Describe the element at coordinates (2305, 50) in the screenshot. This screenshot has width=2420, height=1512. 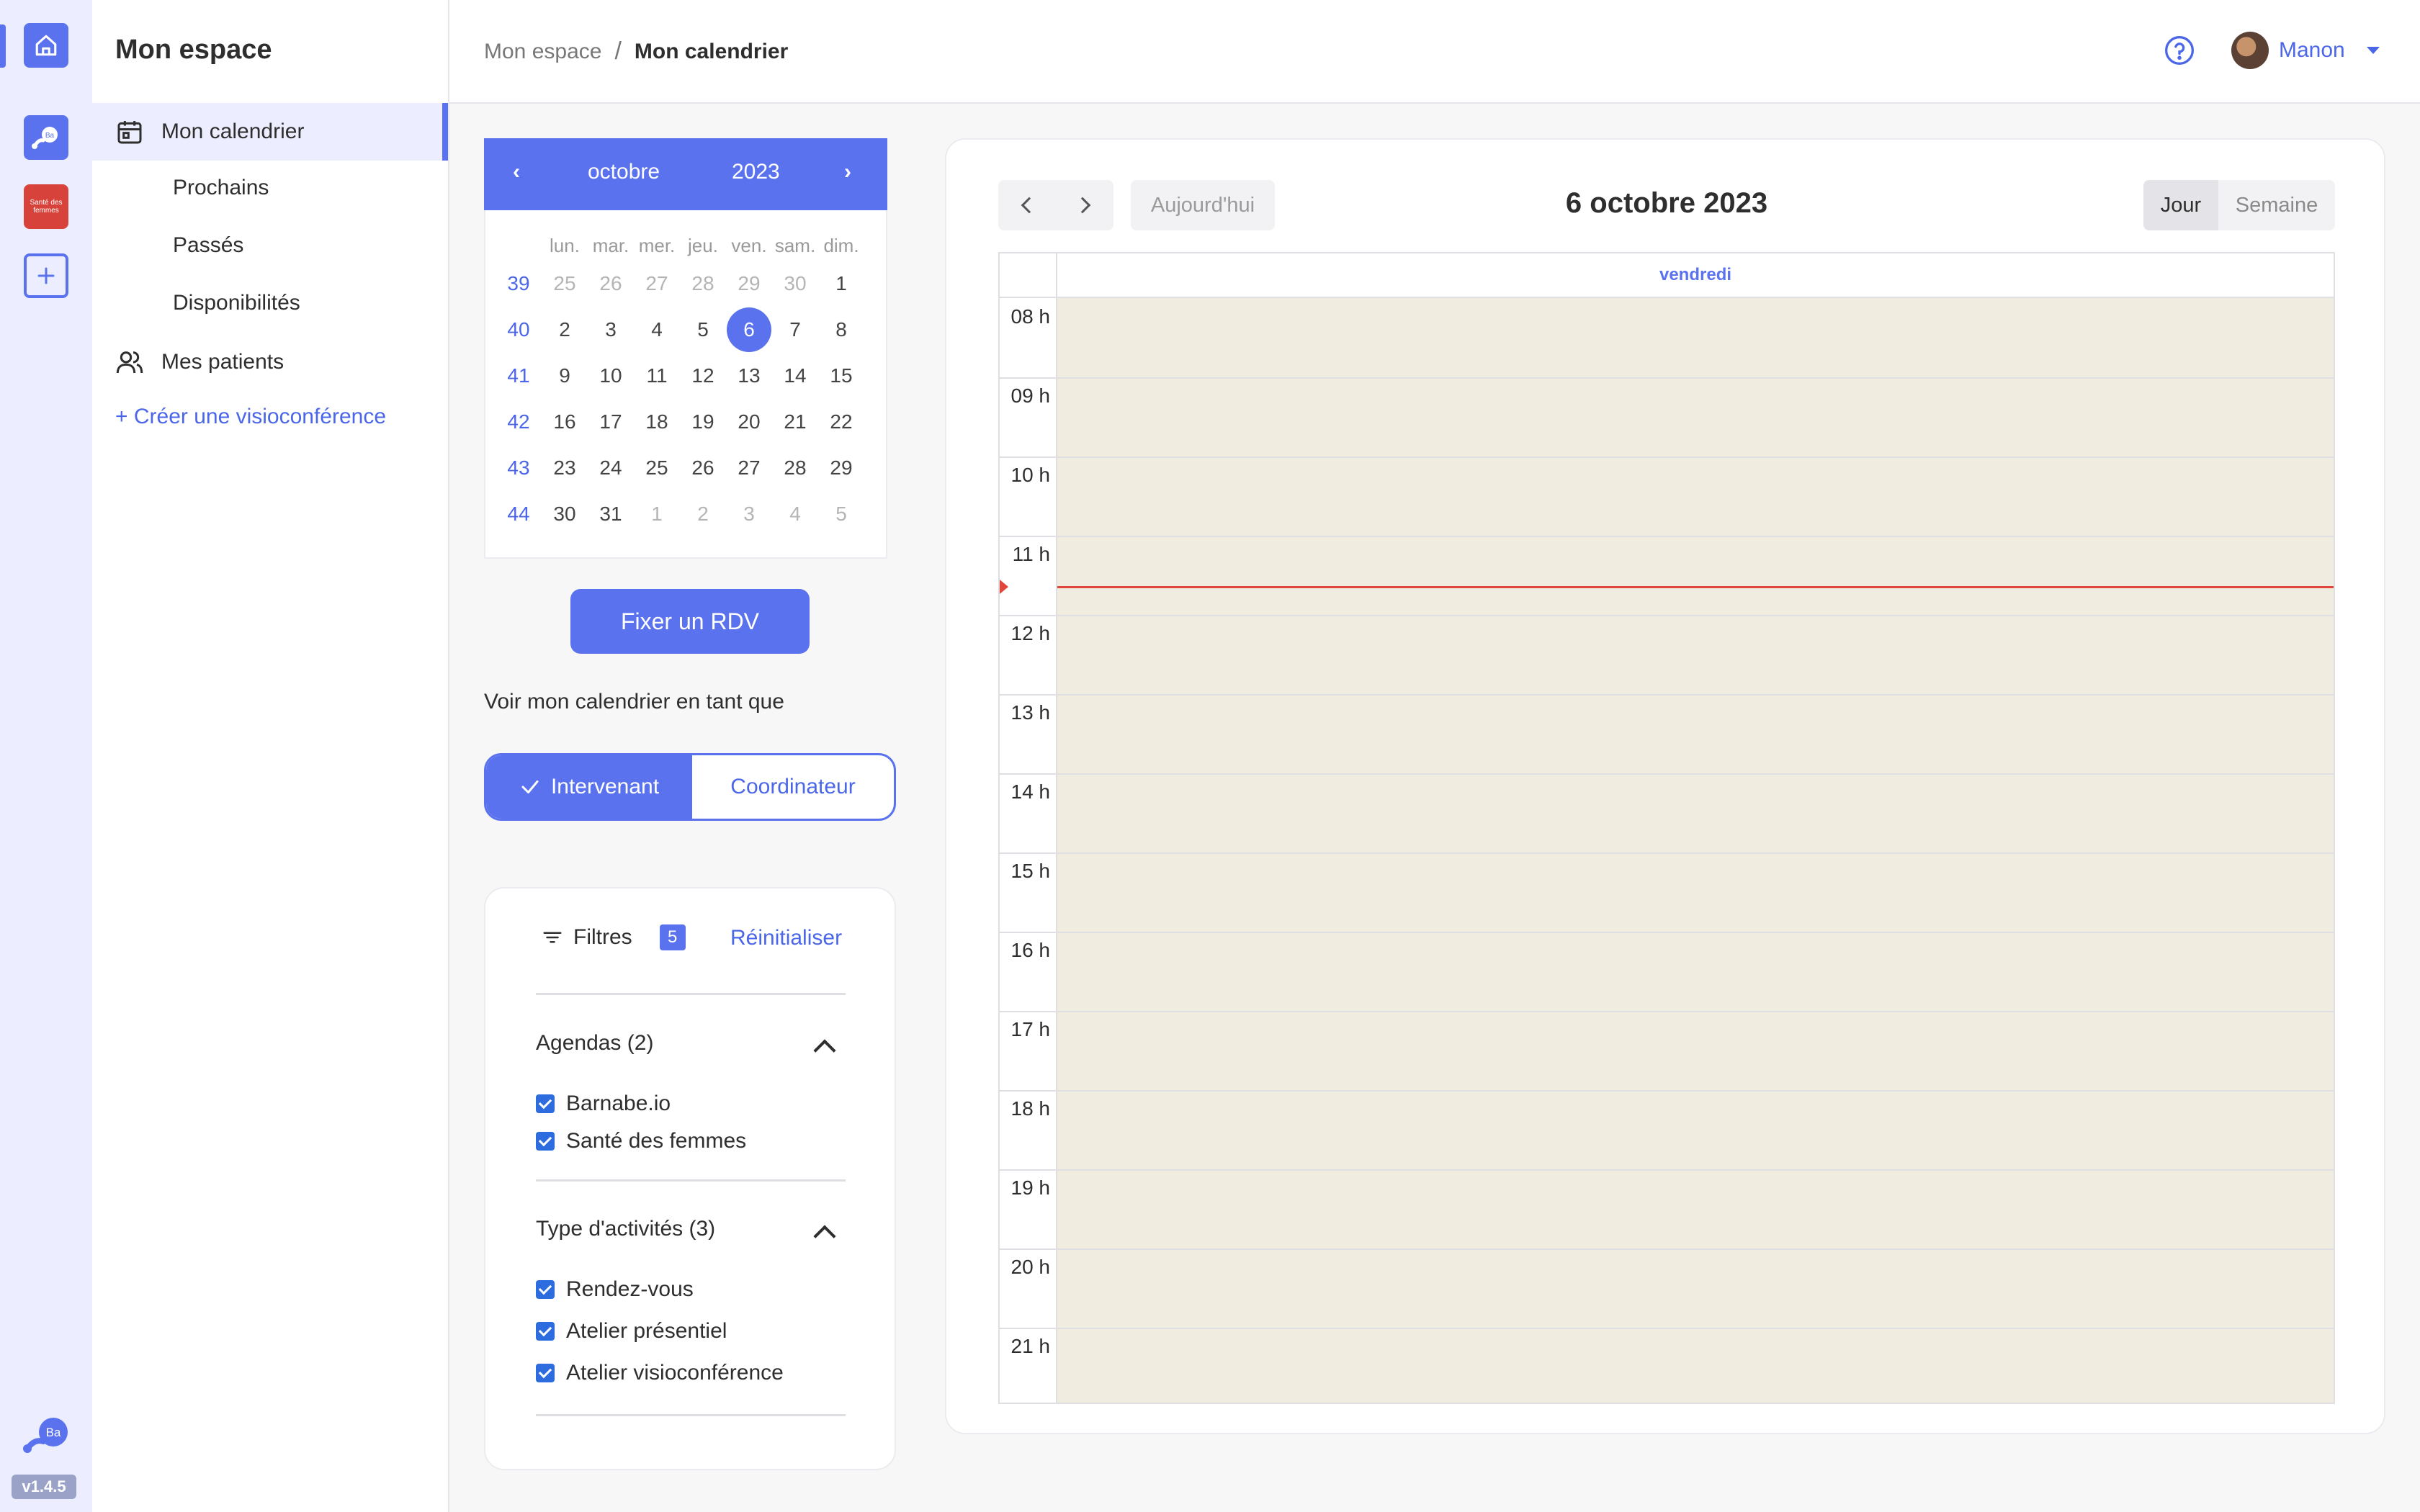
I see `user-menu: Manon` at that location.